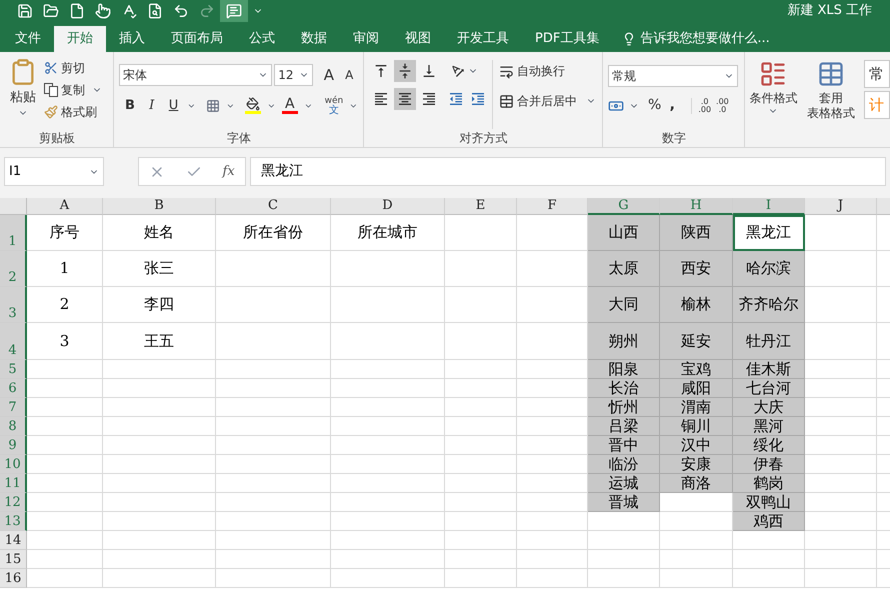  What do you see at coordinates (195, 75) in the screenshot?
I see `font-name-field: 宋体` at bounding box center [195, 75].